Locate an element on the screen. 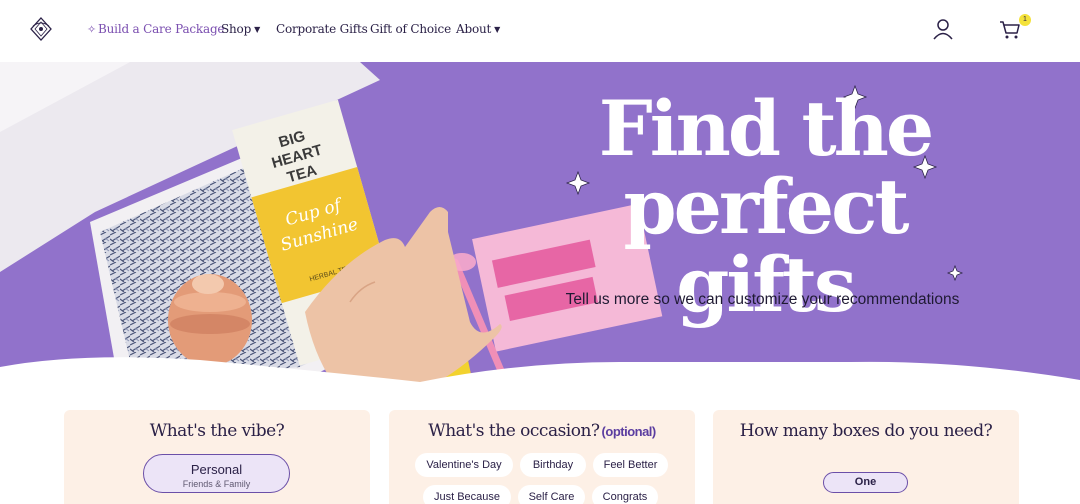 This screenshot has height=504, width=1080. vibe-card-title: What's the vibe? is located at coordinates (217, 431).